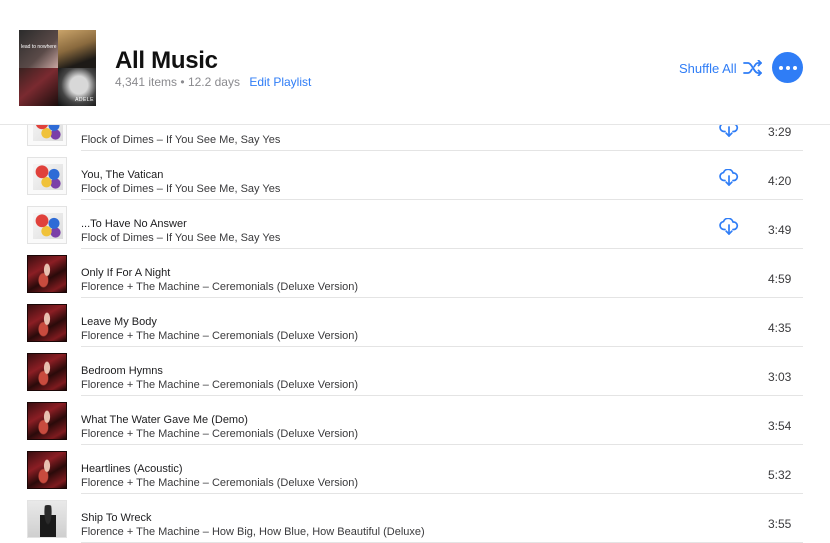 The width and height of the screenshot is (830, 543). I want to click on track-duration: 3:29, so click(780, 132).